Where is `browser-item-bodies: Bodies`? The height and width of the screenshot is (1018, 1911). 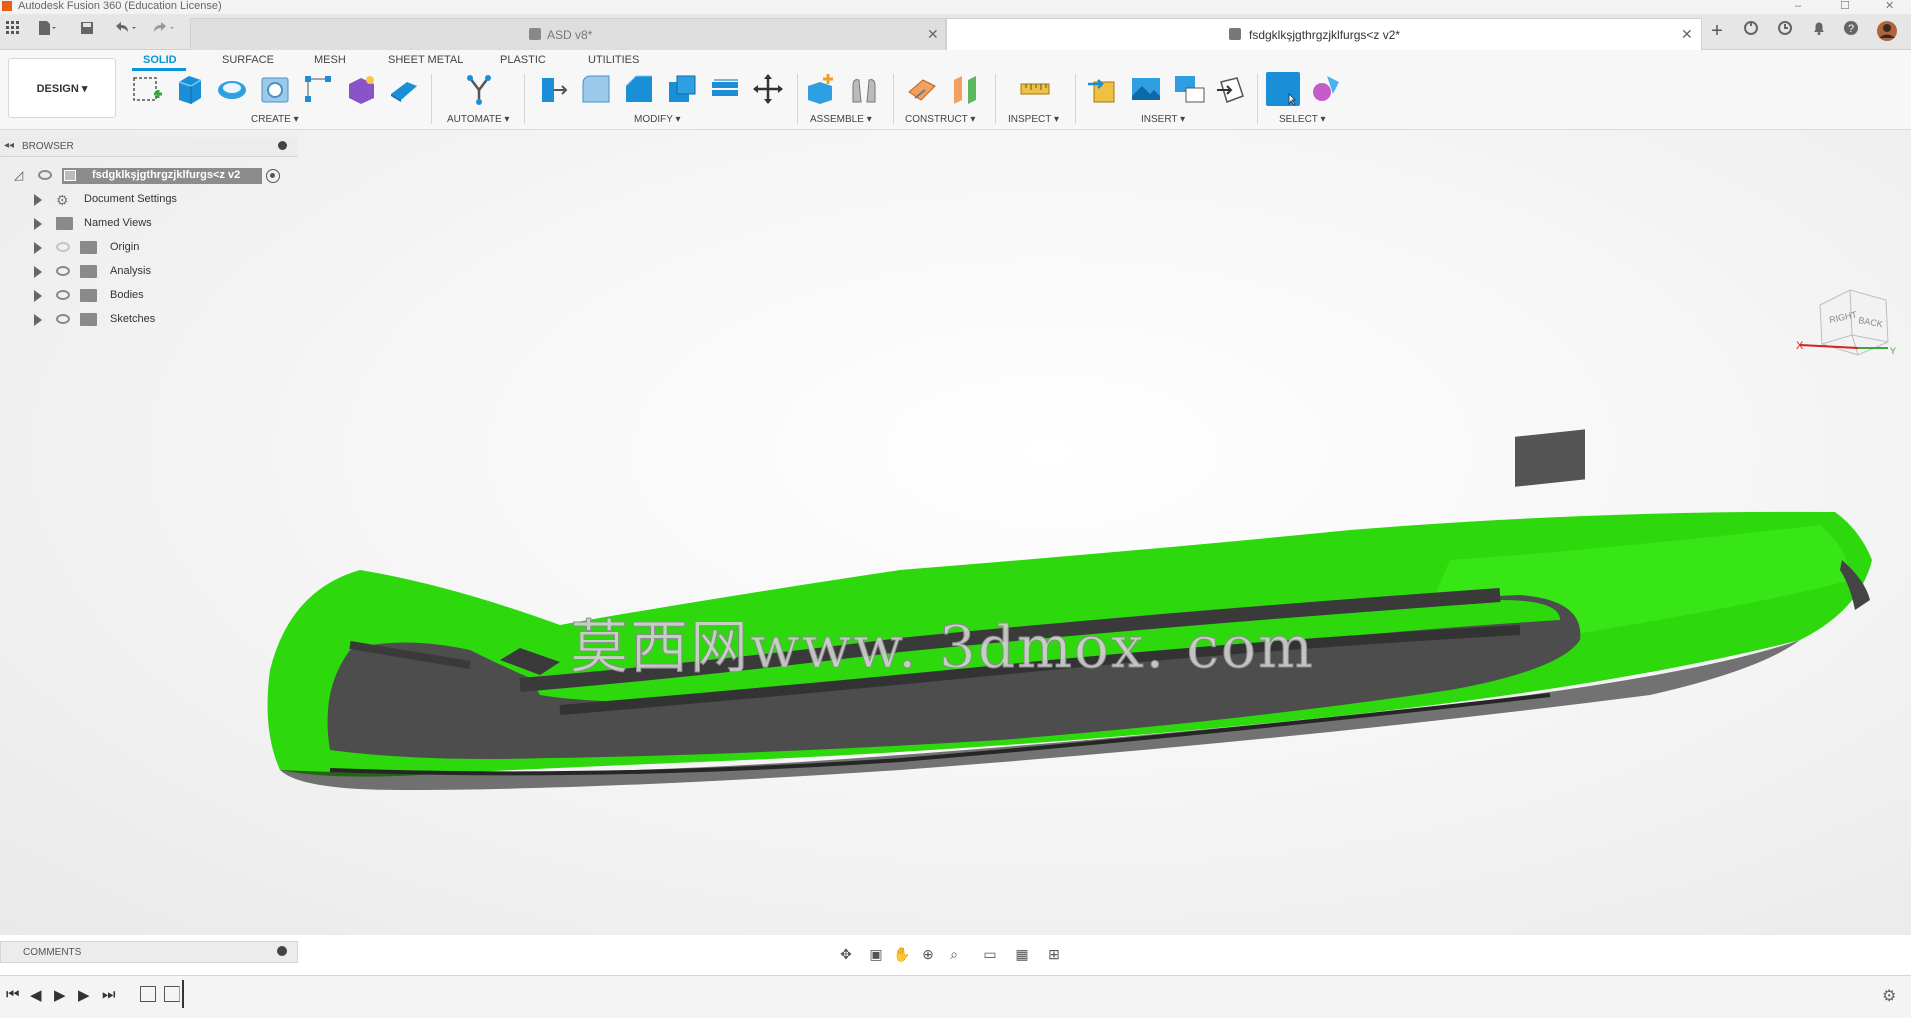
browser-item-bodies: Bodies is located at coordinates (149, 296).